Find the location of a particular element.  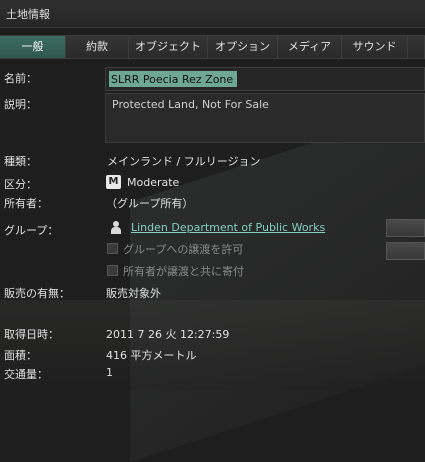

tab-overflow is located at coordinates (416, 47).